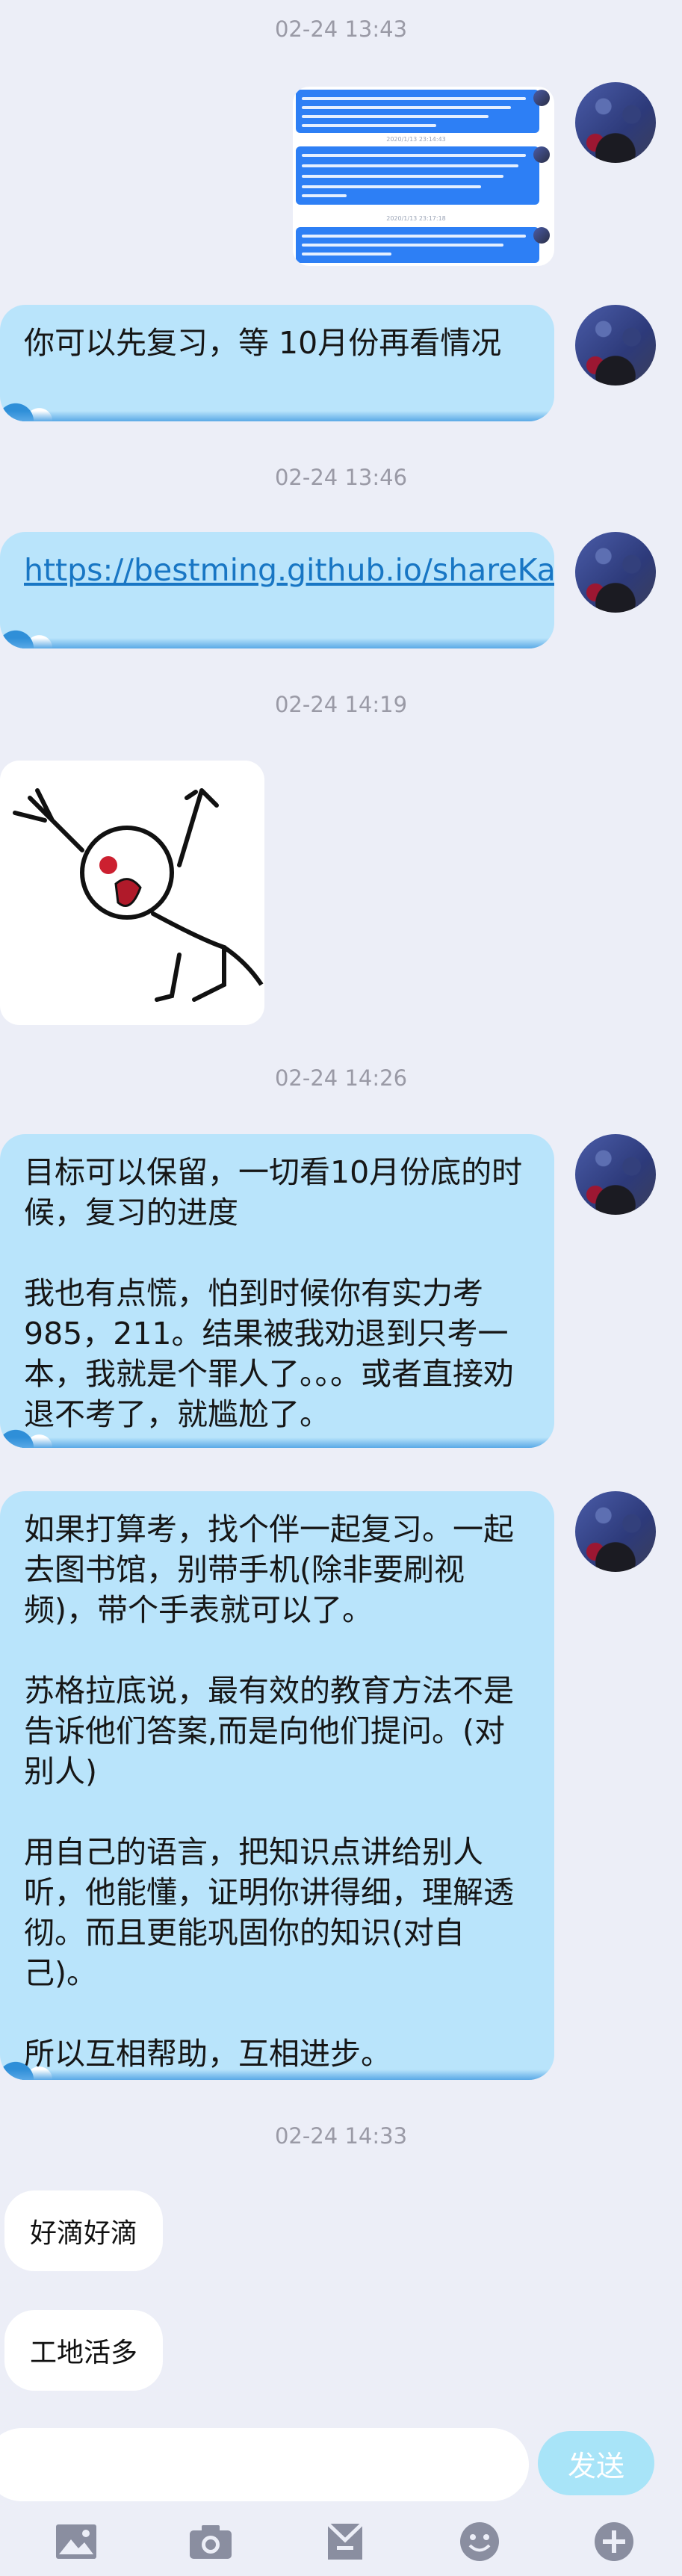 The height and width of the screenshot is (2576, 682). I want to click on timestamp: 02-24 14:33, so click(341, 2136).